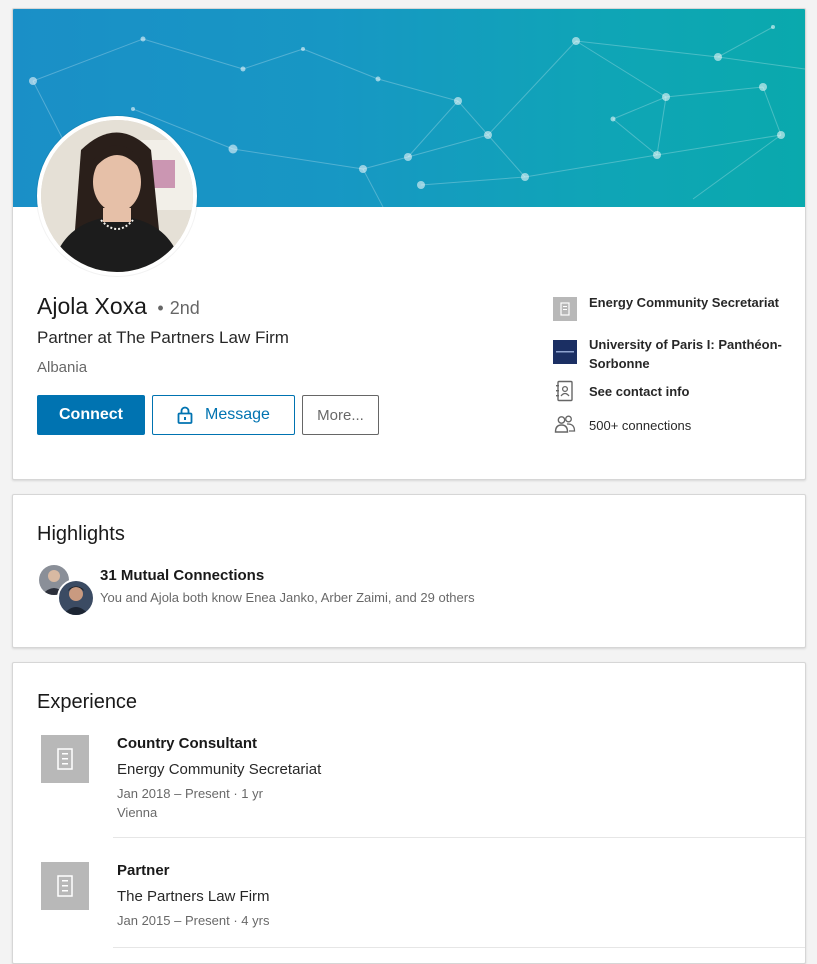 This screenshot has width=817, height=964. What do you see at coordinates (62, 367) in the screenshot?
I see `profile-location: Albania` at bounding box center [62, 367].